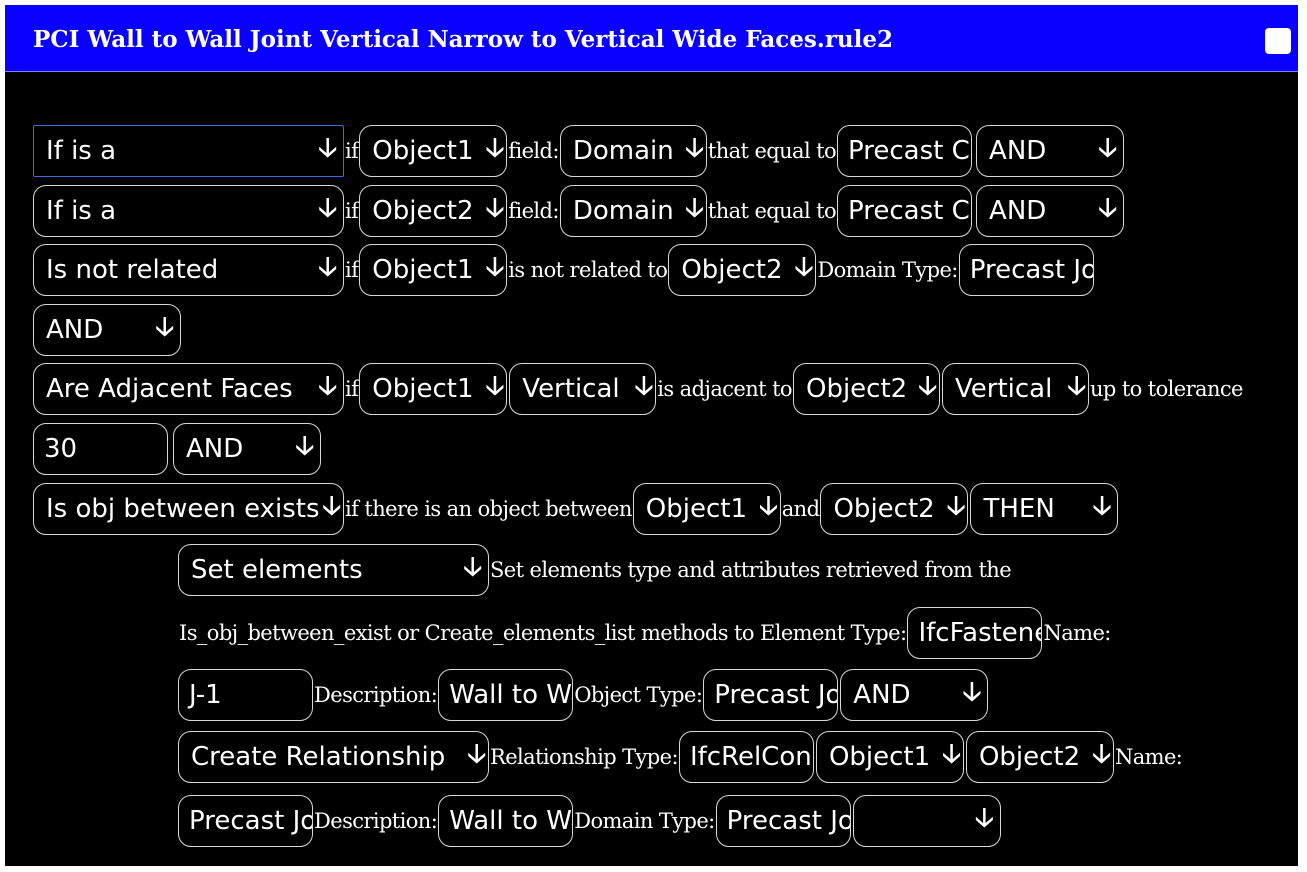 Image resolution: width=1307 pixels, height=872 pixels. What do you see at coordinates (333, 757) in the screenshot?
I see `action-select: Create Relationship 🡣` at bounding box center [333, 757].